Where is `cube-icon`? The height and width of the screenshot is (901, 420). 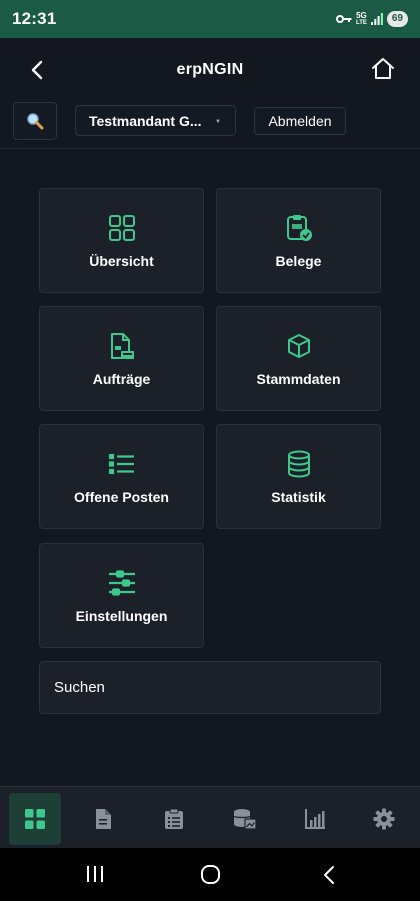
cube-icon is located at coordinates (299, 346).